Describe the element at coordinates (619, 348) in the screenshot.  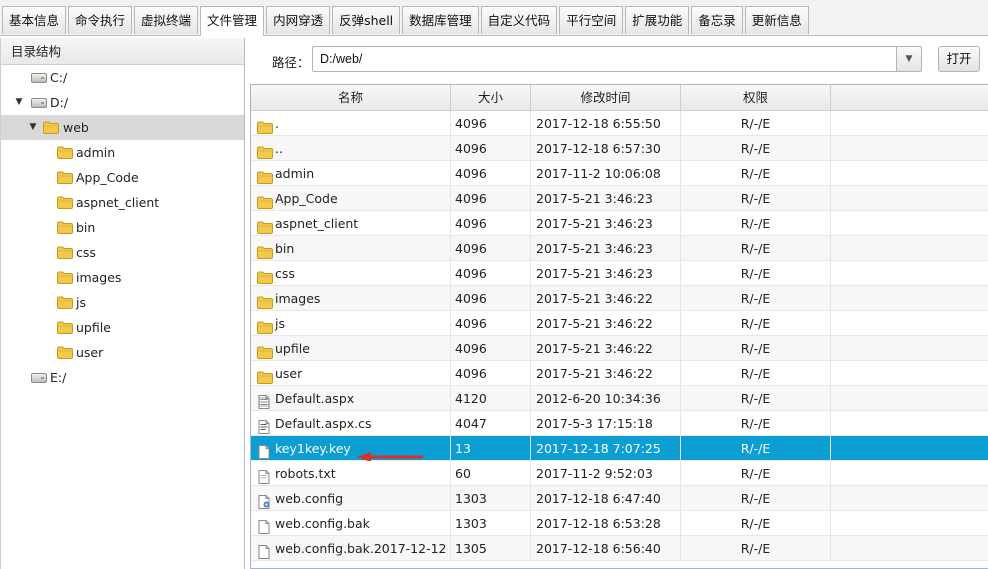
I see `table-row: upfile 4096 2017-5-21 3:46:22 R/-/E` at that location.